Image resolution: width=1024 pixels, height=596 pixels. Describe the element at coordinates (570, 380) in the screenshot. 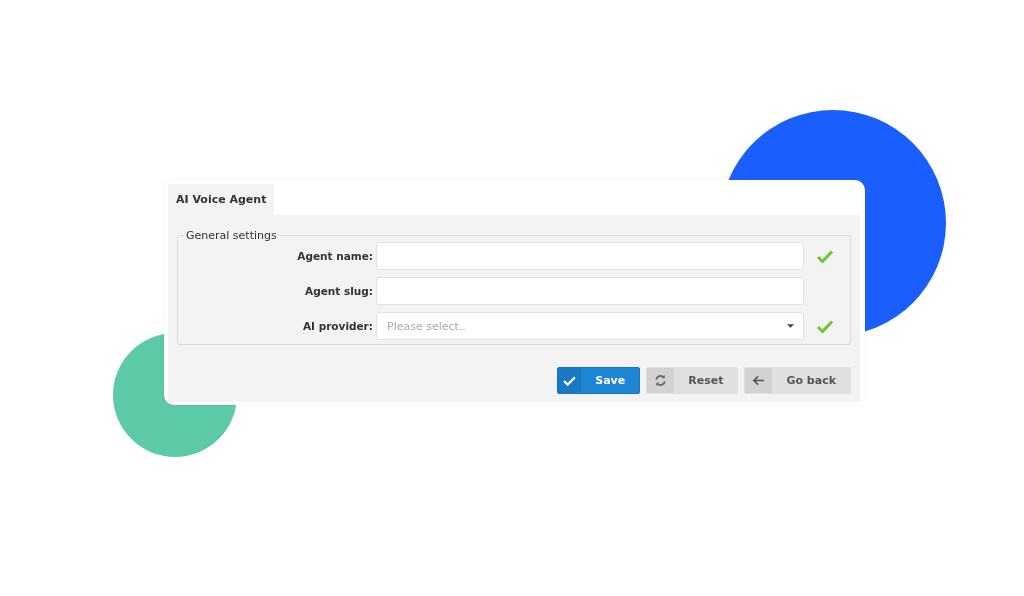

I see `check-icon` at that location.